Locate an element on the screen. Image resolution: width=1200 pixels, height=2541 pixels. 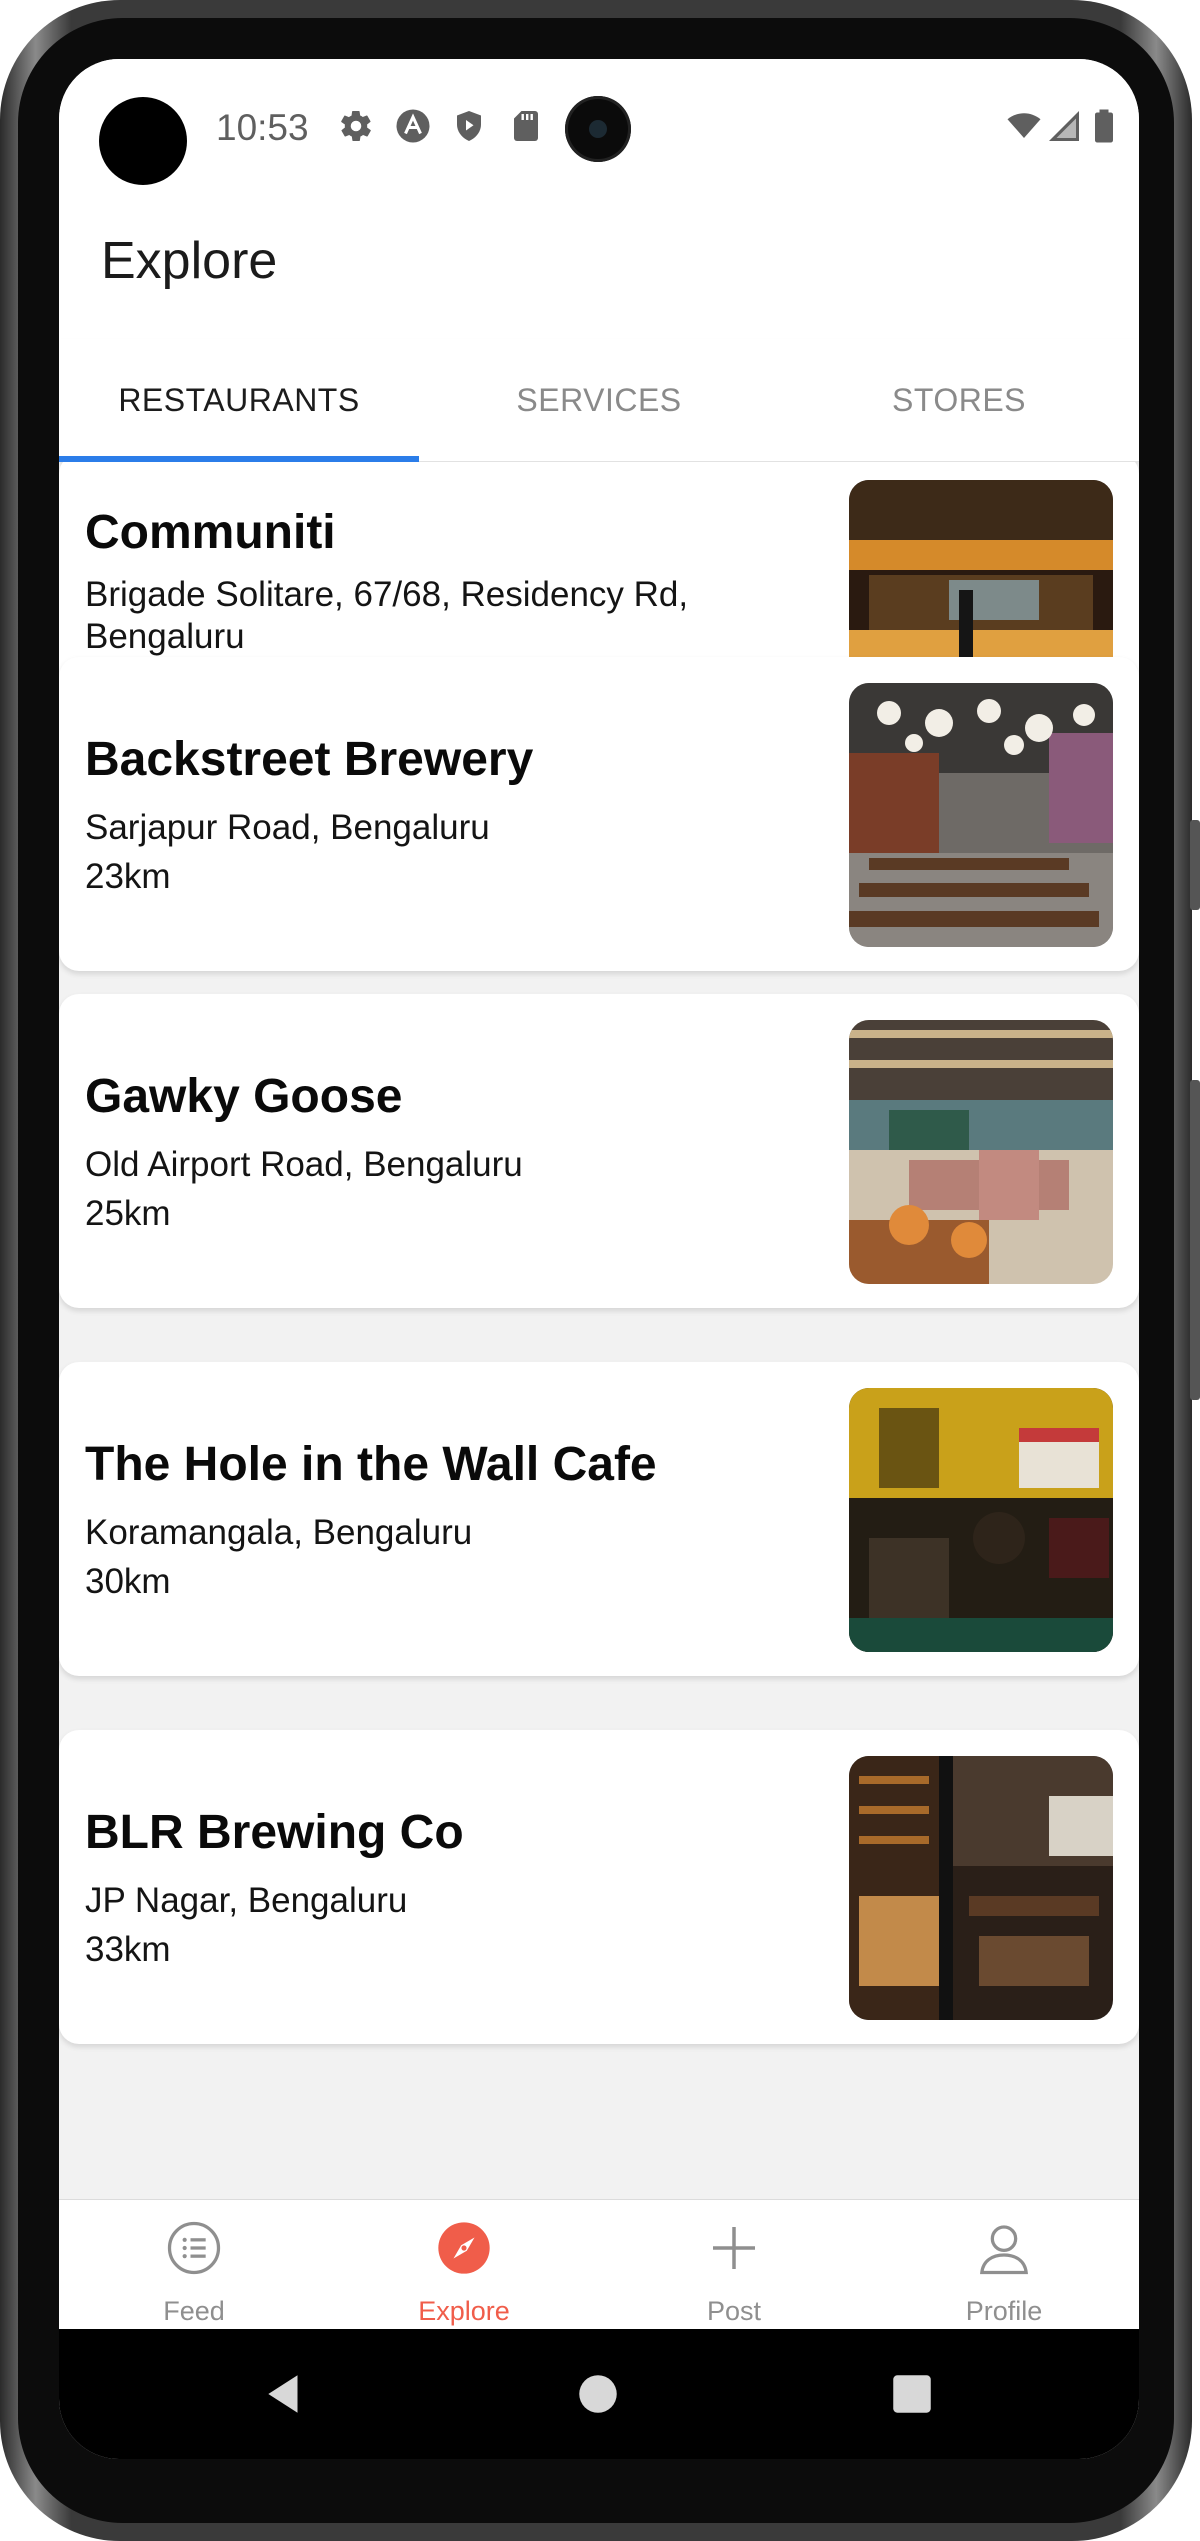
settings-icon is located at coordinates (356, 126).